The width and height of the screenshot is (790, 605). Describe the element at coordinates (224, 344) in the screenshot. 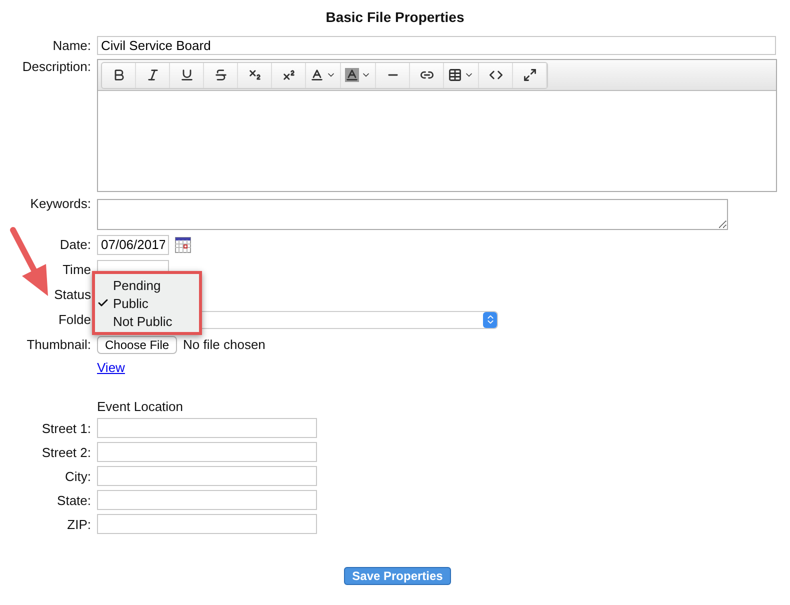

I see `file-status: No file chosen` at that location.